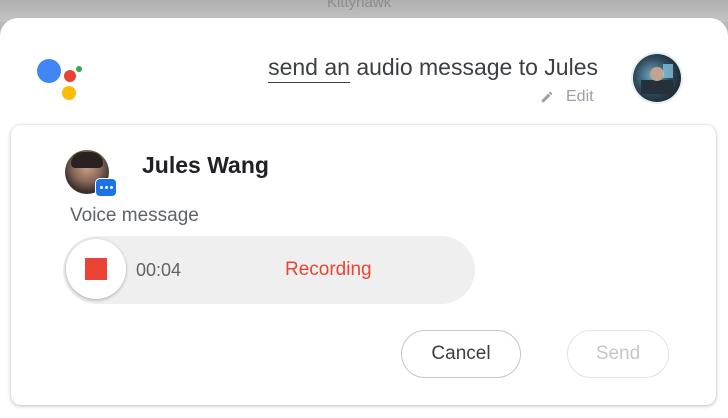 The image size is (728, 418). What do you see at coordinates (269, 270) in the screenshot?
I see `voice-recorder: 00:04 Recording` at bounding box center [269, 270].